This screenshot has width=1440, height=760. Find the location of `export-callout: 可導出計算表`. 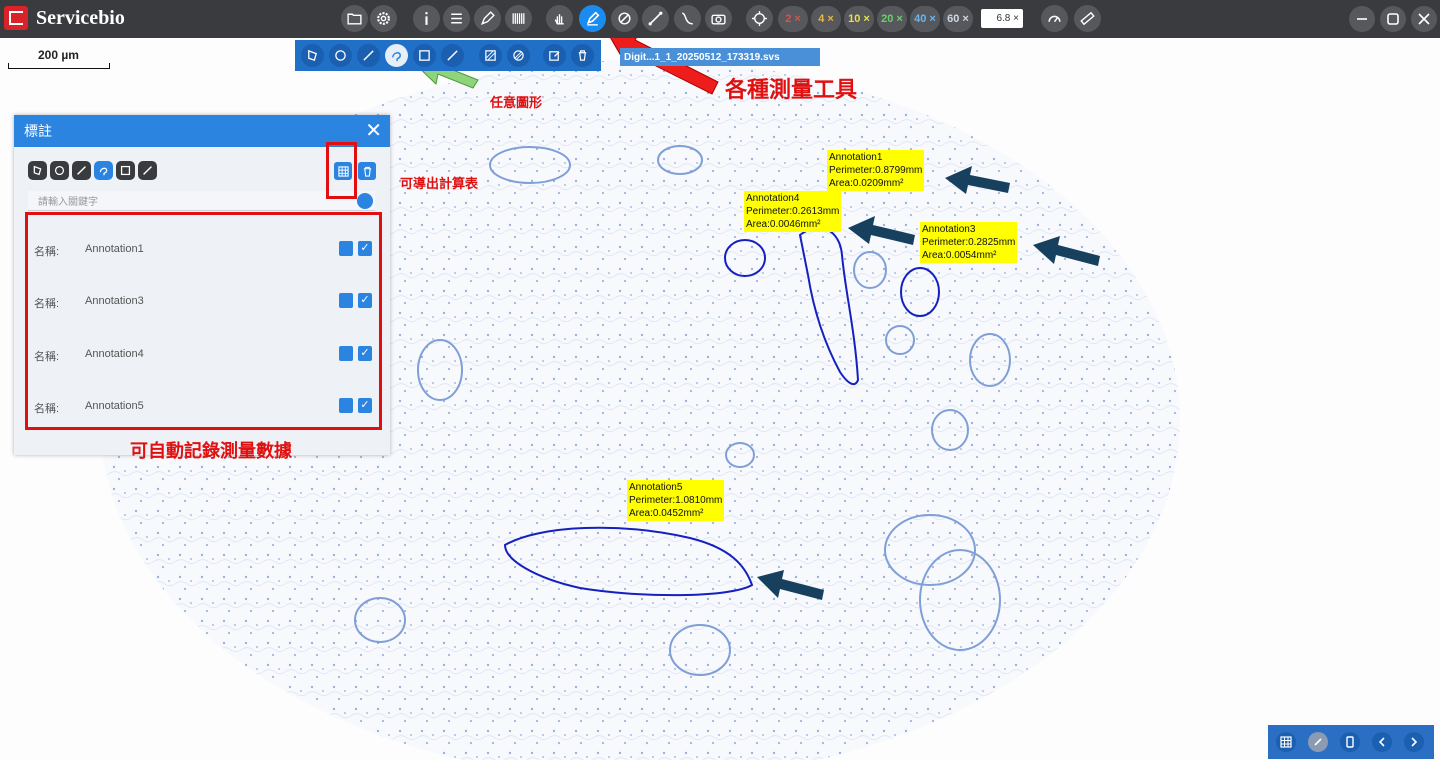

export-callout: 可導出計算表 is located at coordinates (439, 183).